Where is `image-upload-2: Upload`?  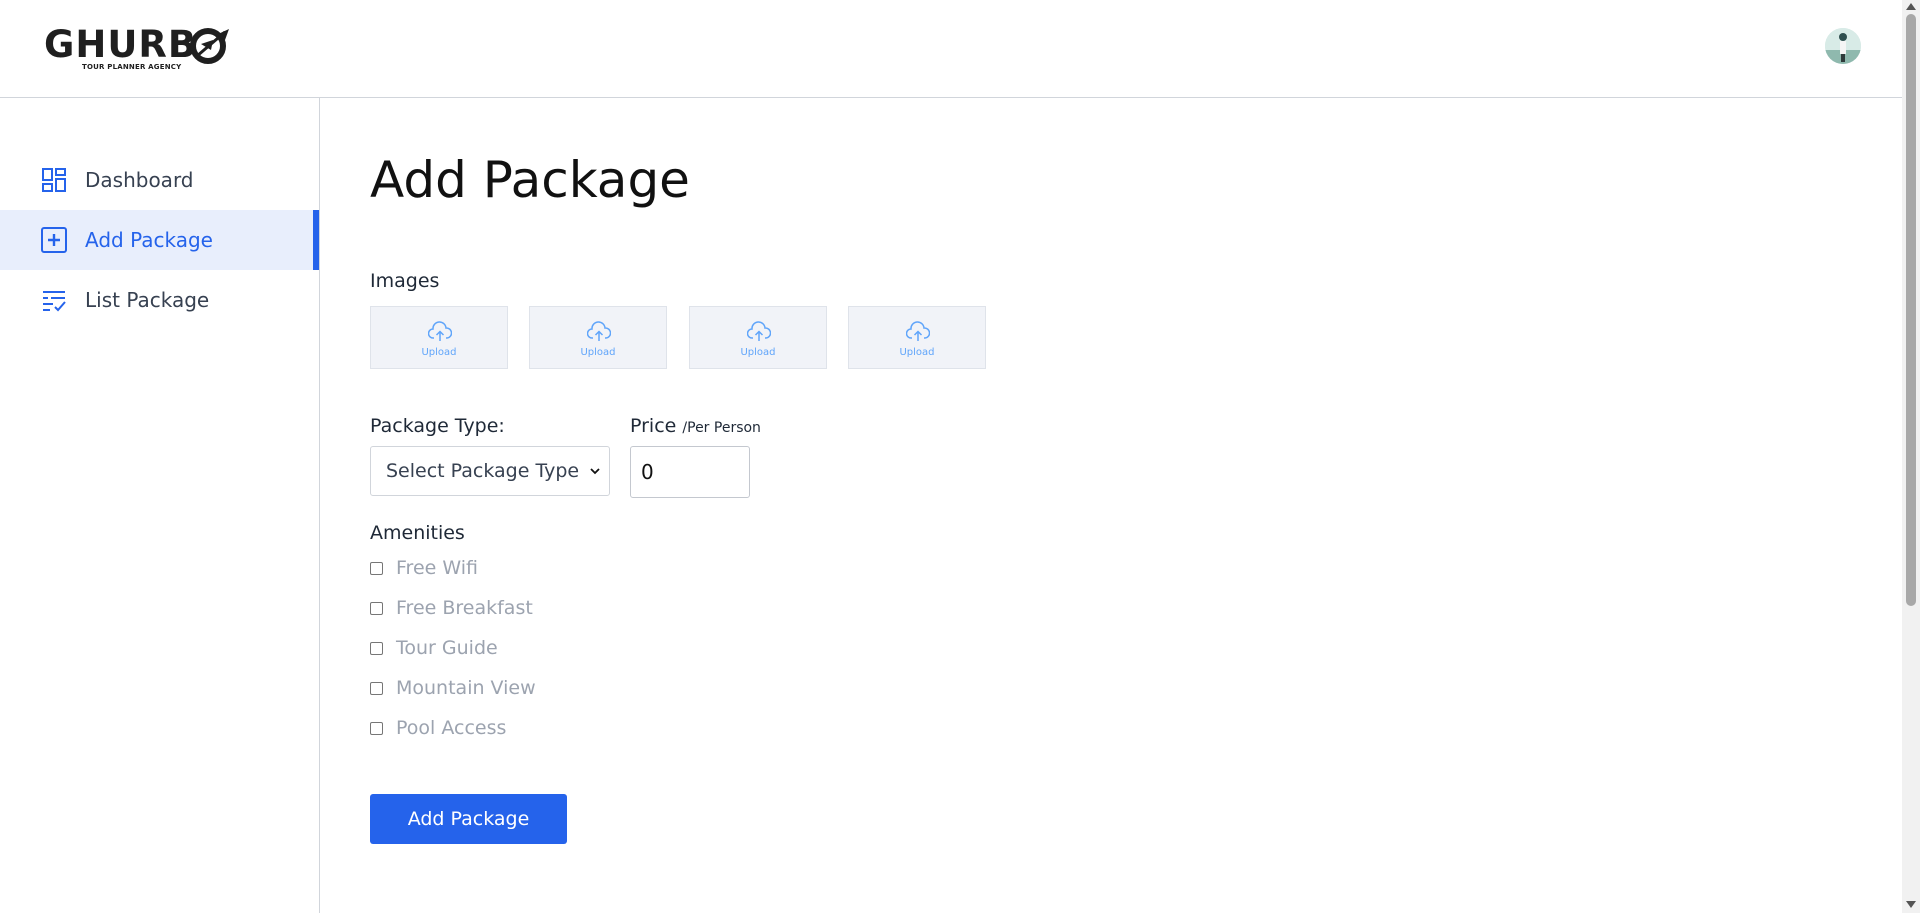 image-upload-2: Upload is located at coordinates (598, 337).